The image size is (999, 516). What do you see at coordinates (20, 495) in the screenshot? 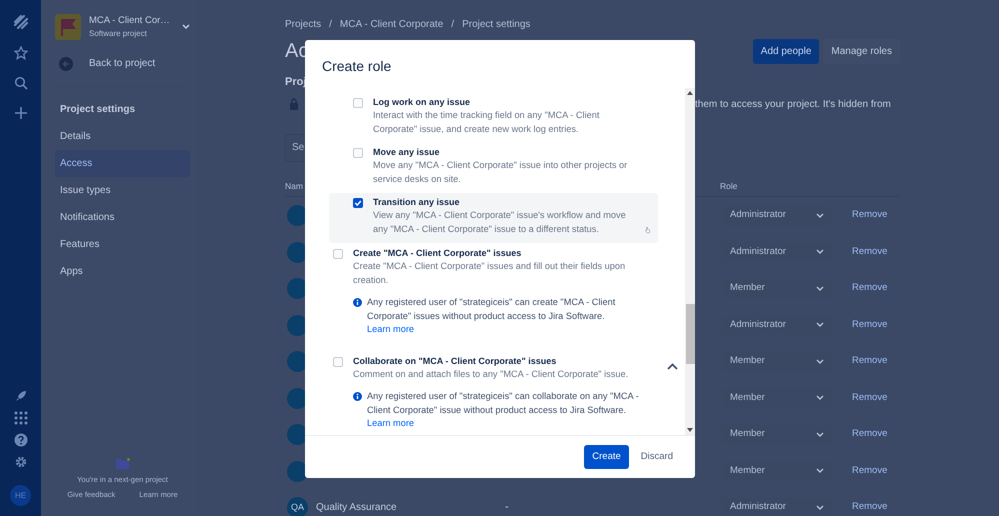
I see `user-avatar: HE` at bounding box center [20, 495].